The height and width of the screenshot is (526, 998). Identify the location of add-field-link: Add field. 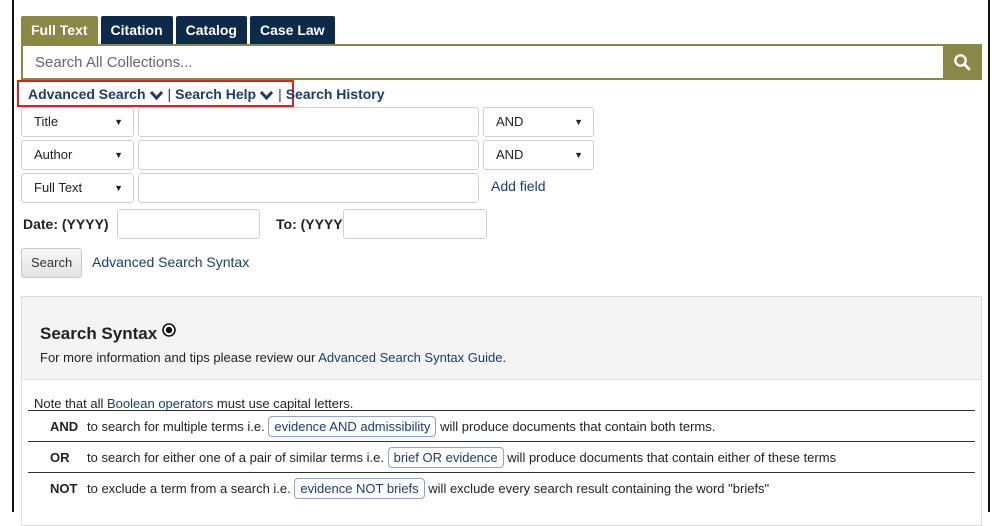
(518, 186).